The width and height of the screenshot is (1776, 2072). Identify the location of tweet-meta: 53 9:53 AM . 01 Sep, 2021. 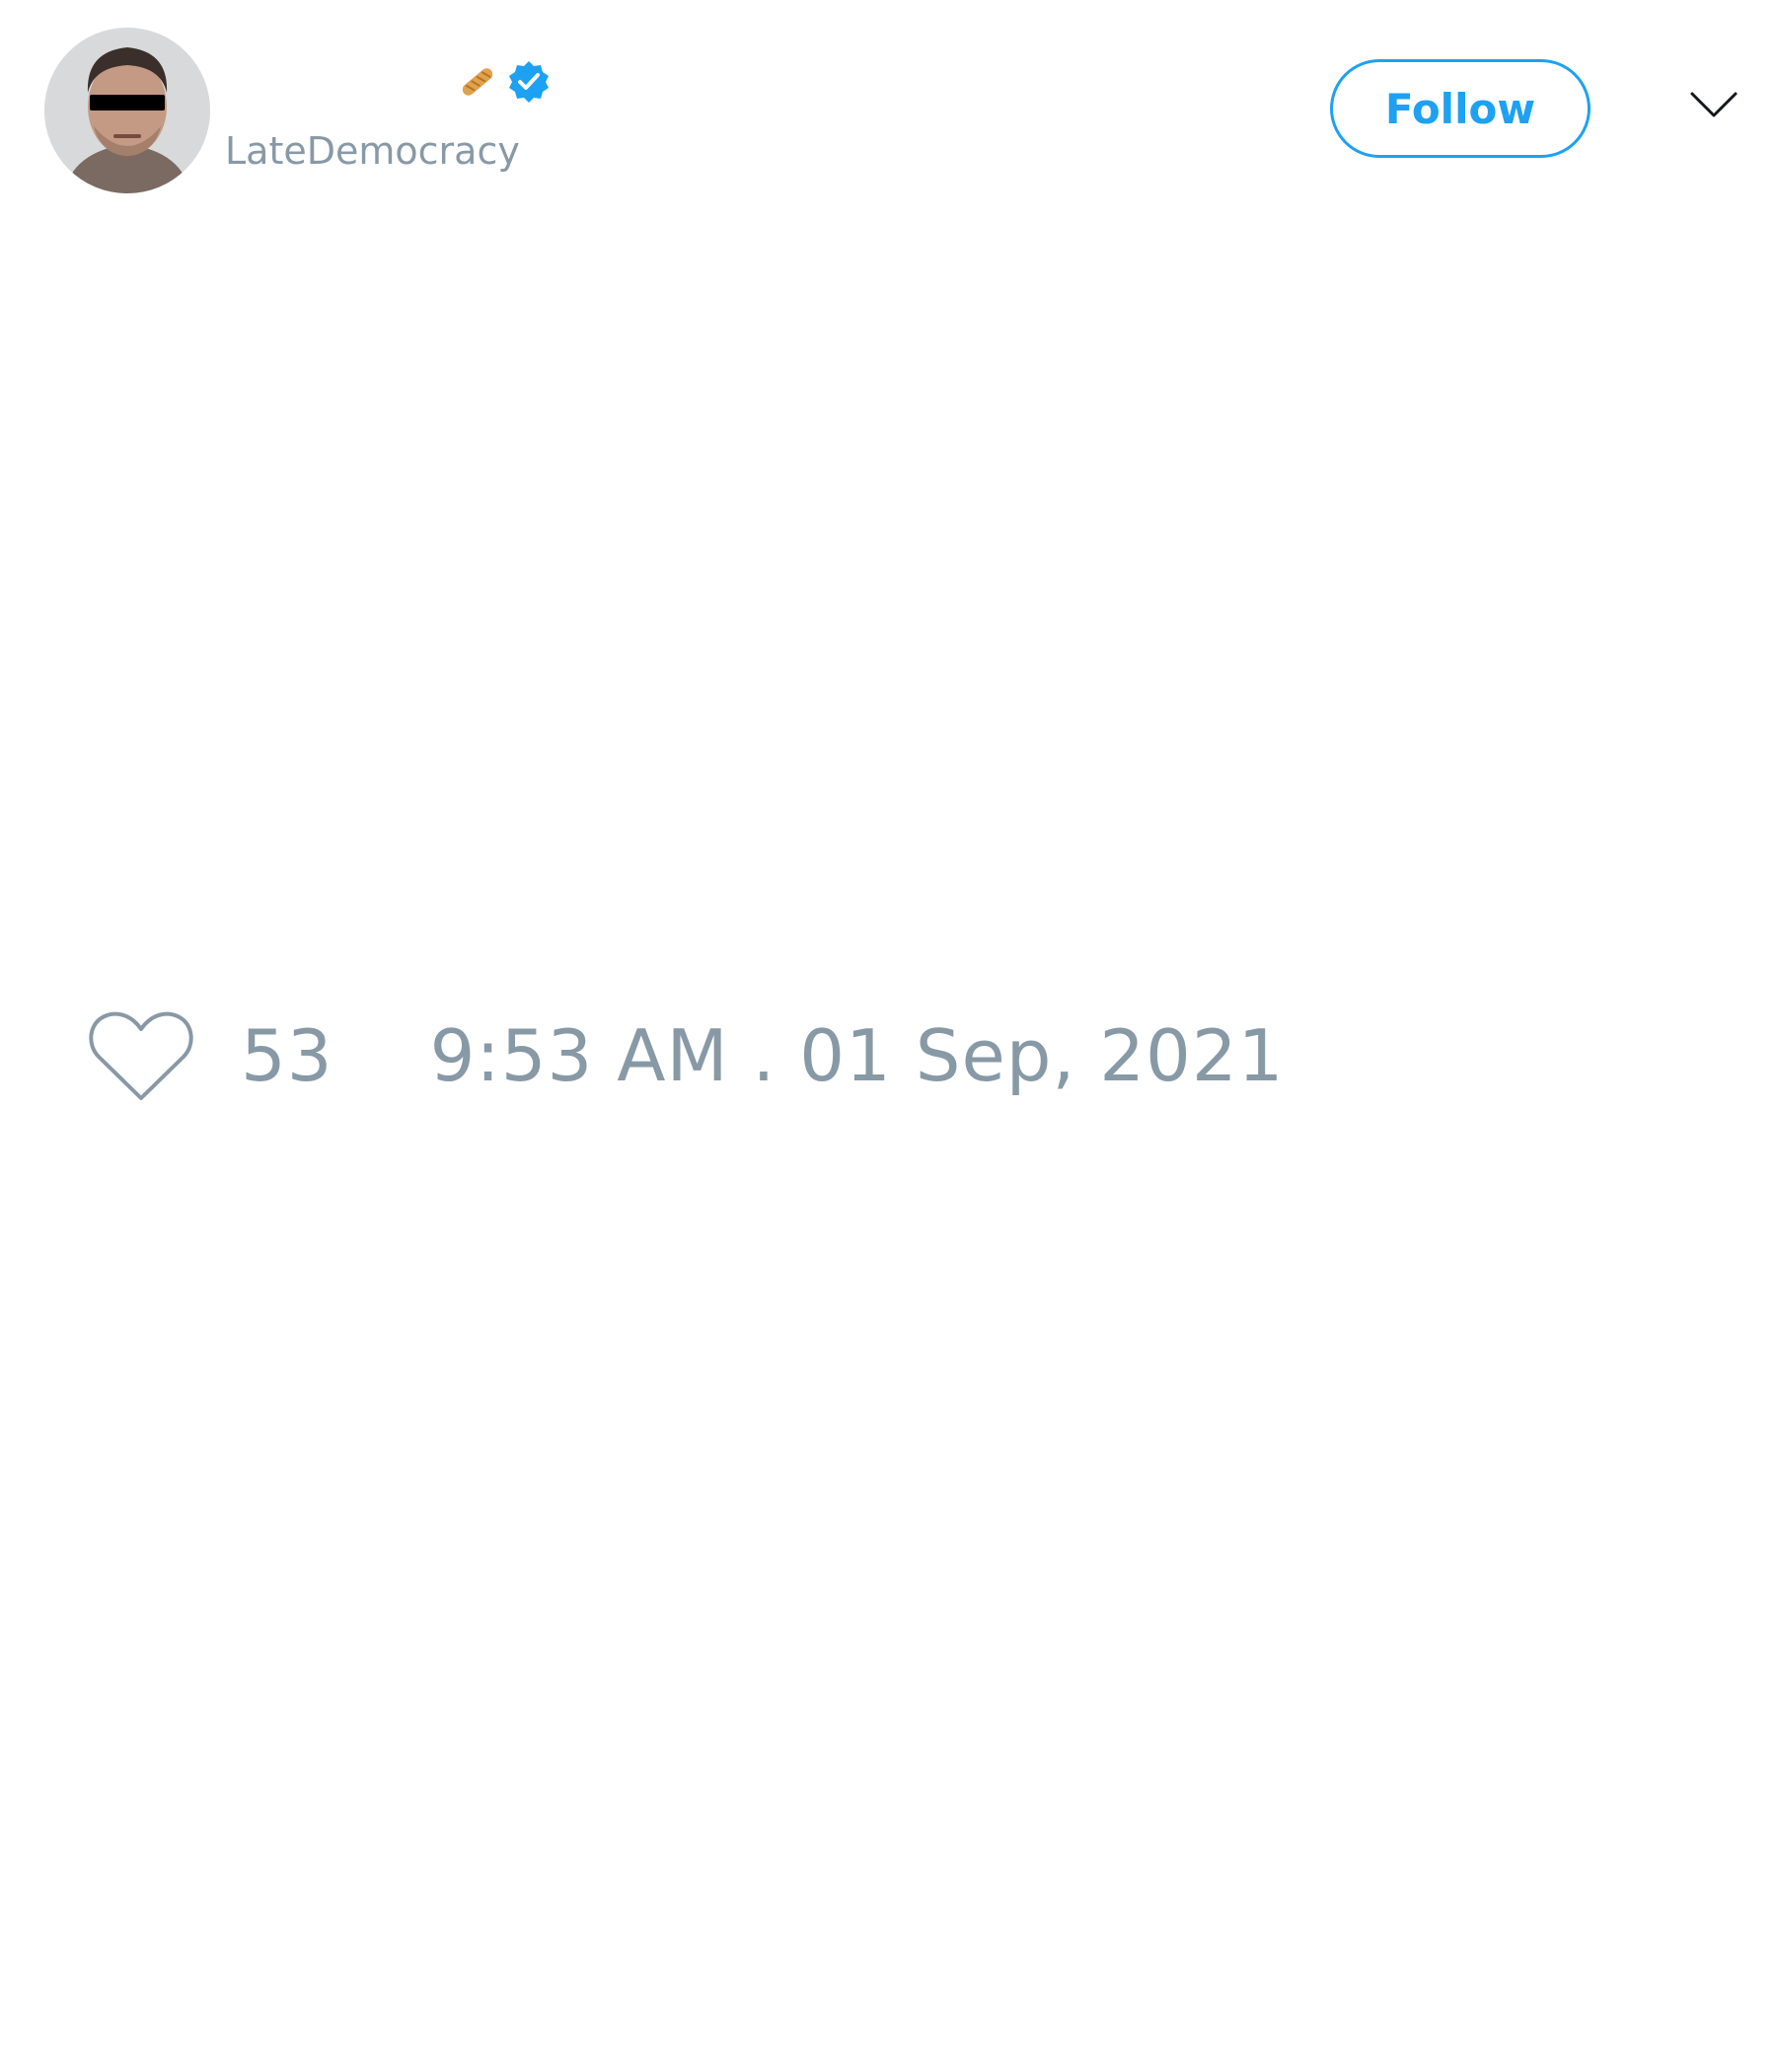
(687, 1055).